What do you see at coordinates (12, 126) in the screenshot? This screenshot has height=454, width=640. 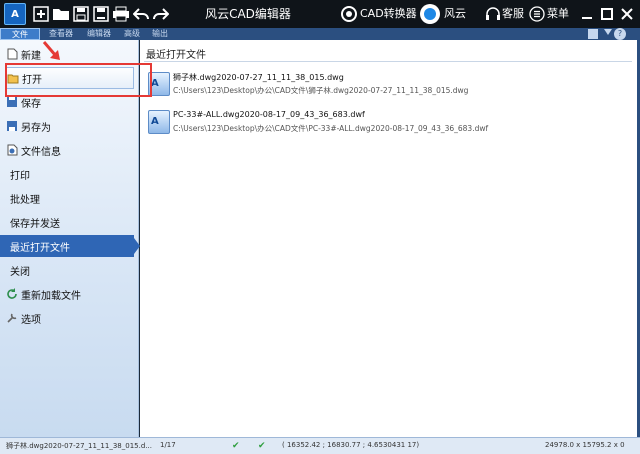 I see `save-as-icon` at bounding box center [12, 126].